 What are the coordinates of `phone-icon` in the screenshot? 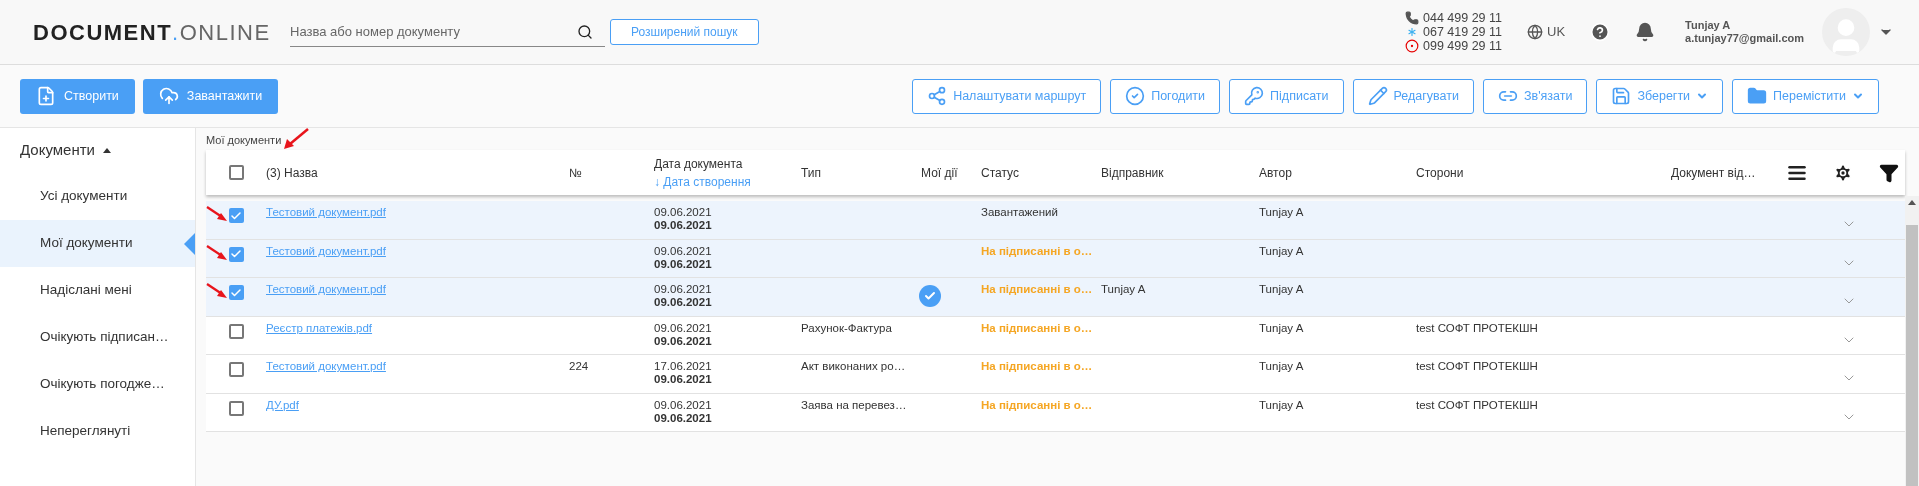 It's located at (1412, 18).